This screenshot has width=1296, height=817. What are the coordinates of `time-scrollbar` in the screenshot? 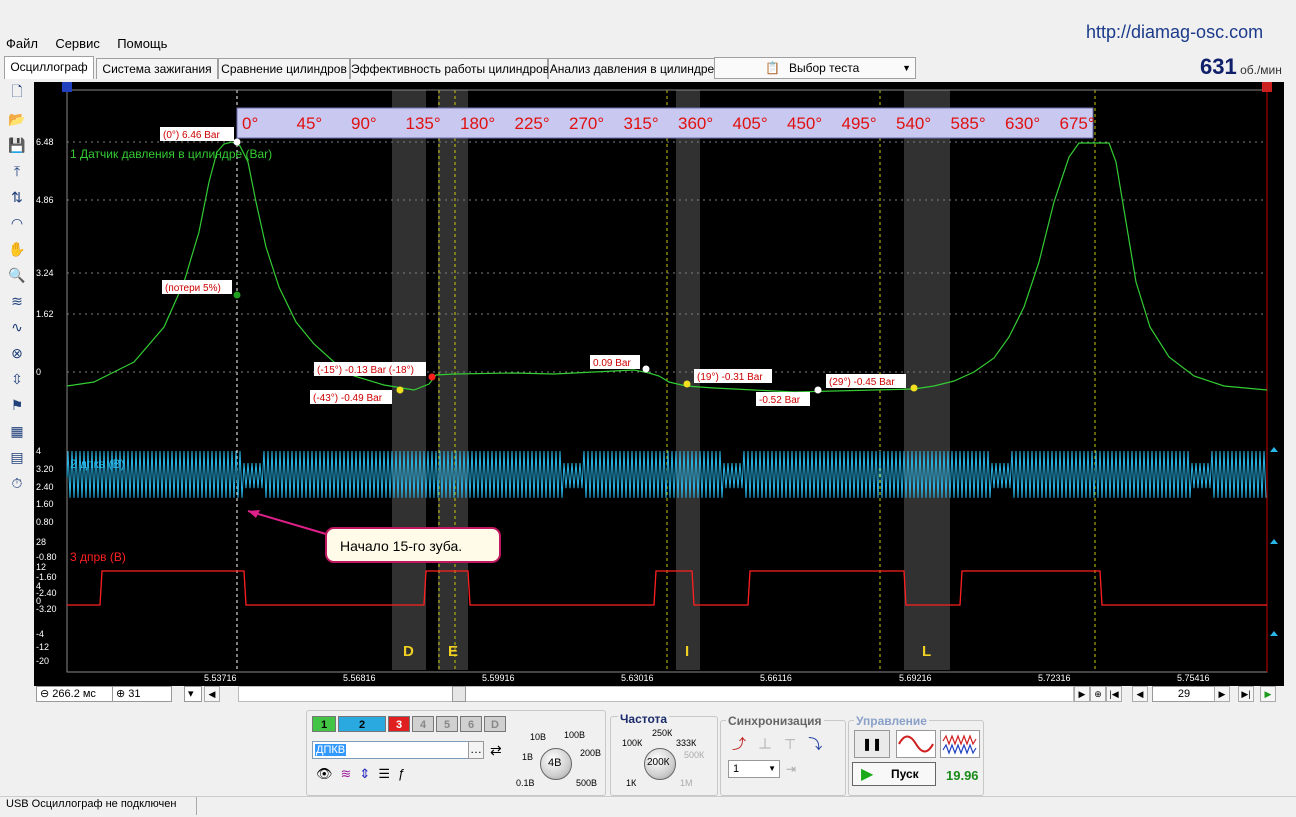 It's located at (656, 694).